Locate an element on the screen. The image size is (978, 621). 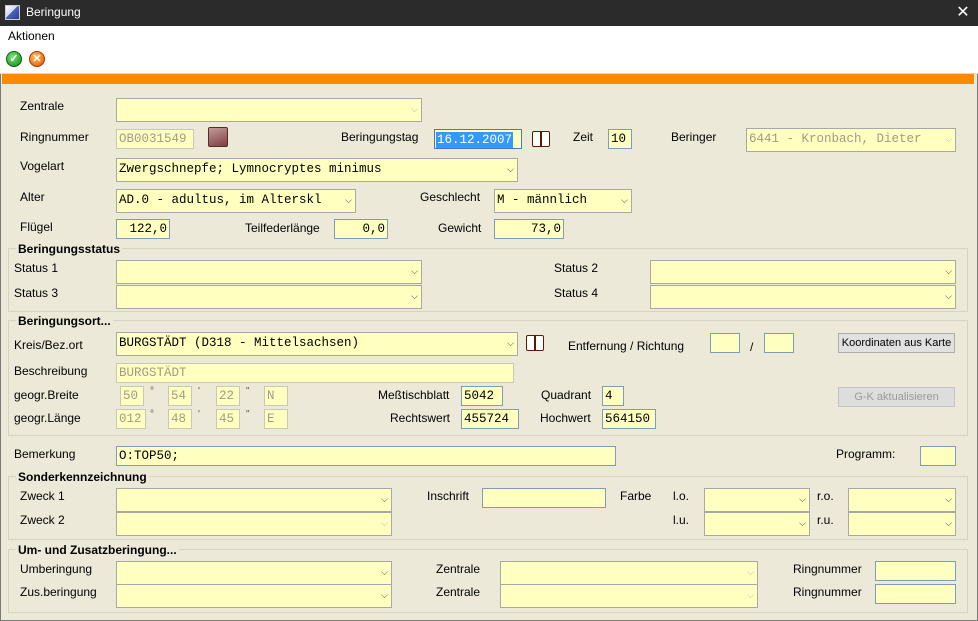
quadrant-field: 4 is located at coordinates (613, 396).